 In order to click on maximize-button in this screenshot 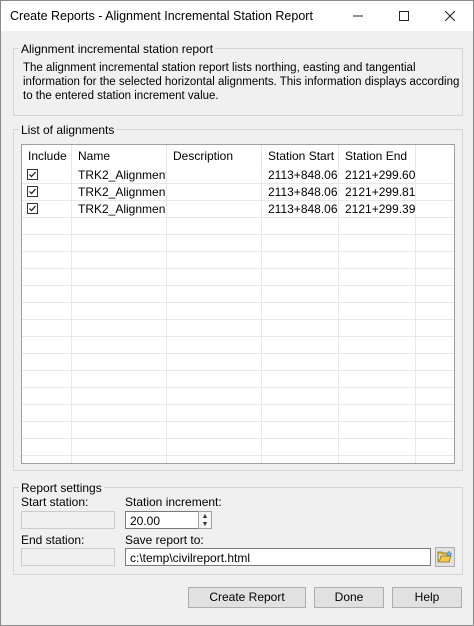, I will do `click(404, 16)`.